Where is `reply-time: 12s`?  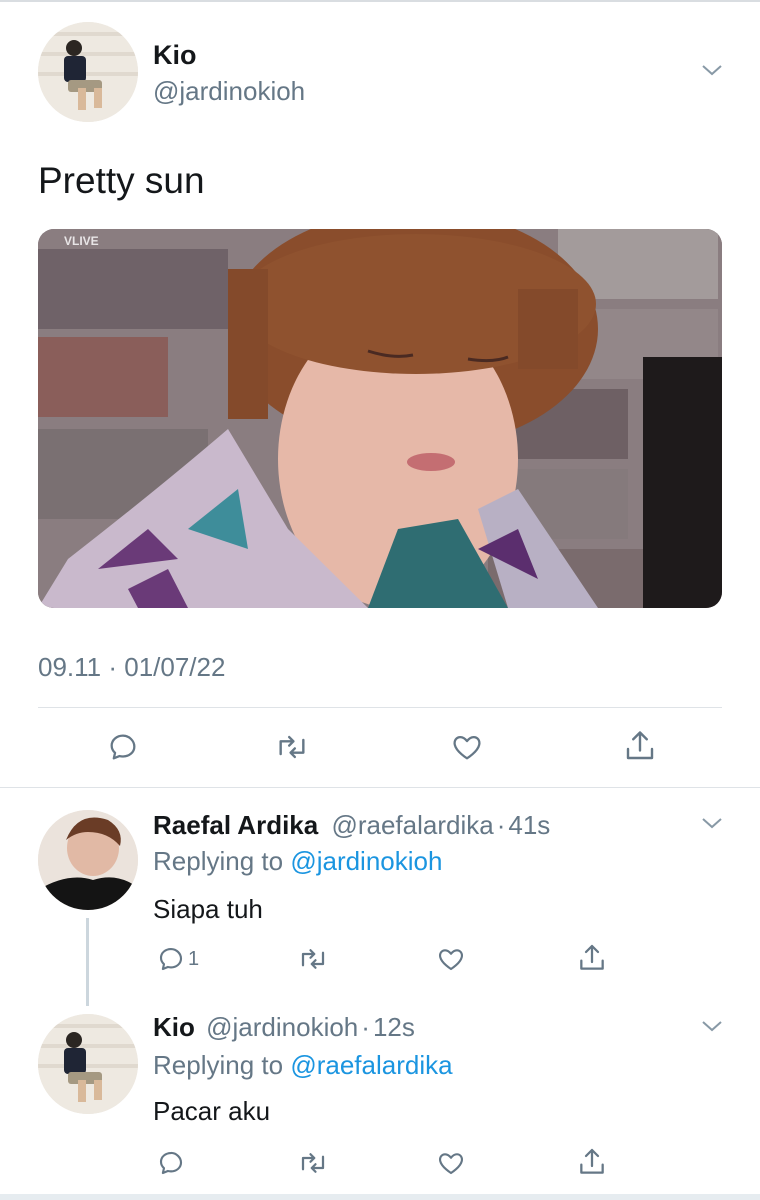
reply-time: 12s is located at coordinates (394, 1027).